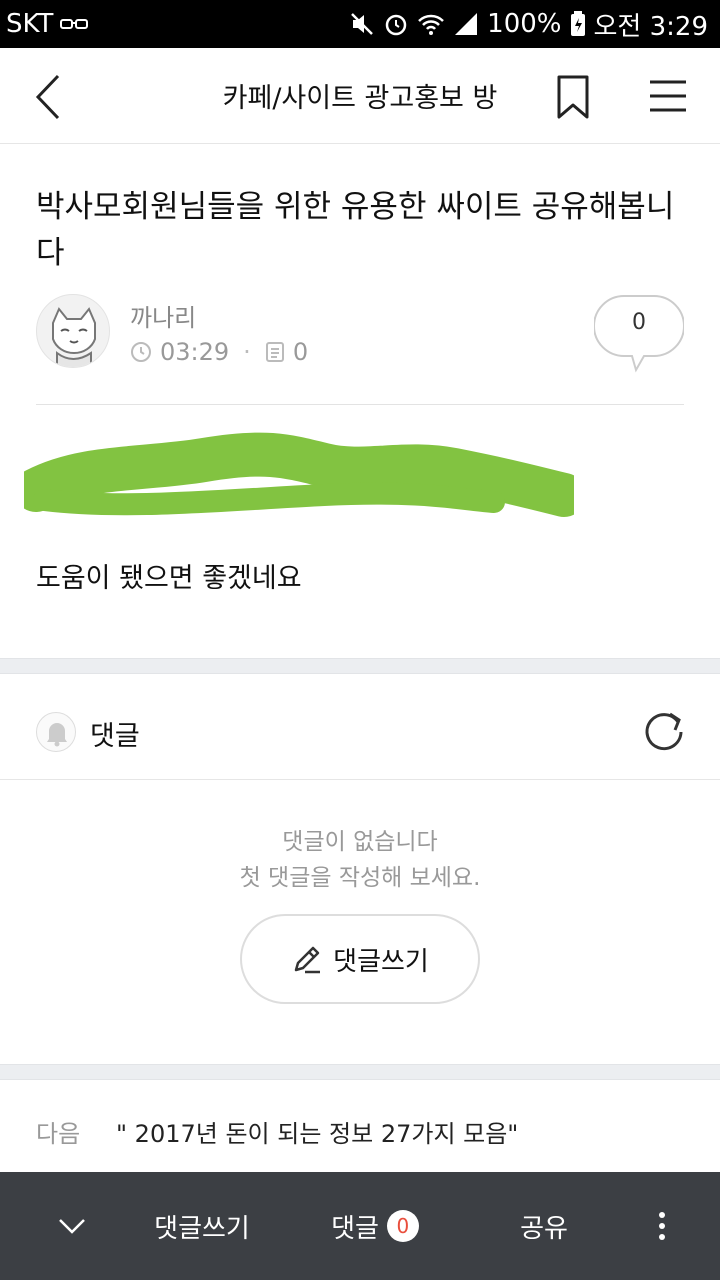 The width and height of the screenshot is (720, 1280). What do you see at coordinates (74, 24) in the screenshot?
I see `glasses-icon` at bounding box center [74, 24].